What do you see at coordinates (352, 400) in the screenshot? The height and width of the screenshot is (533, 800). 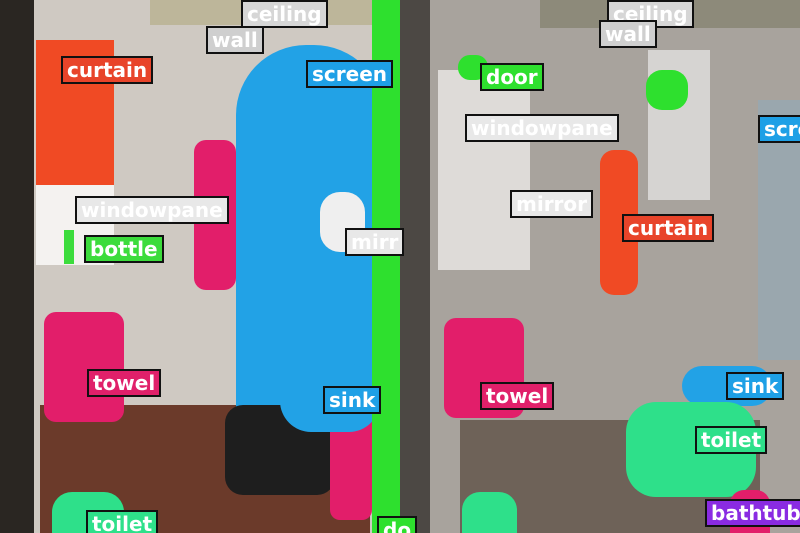 I see `label-sink-left: sink` at bounding box center [352, 400].